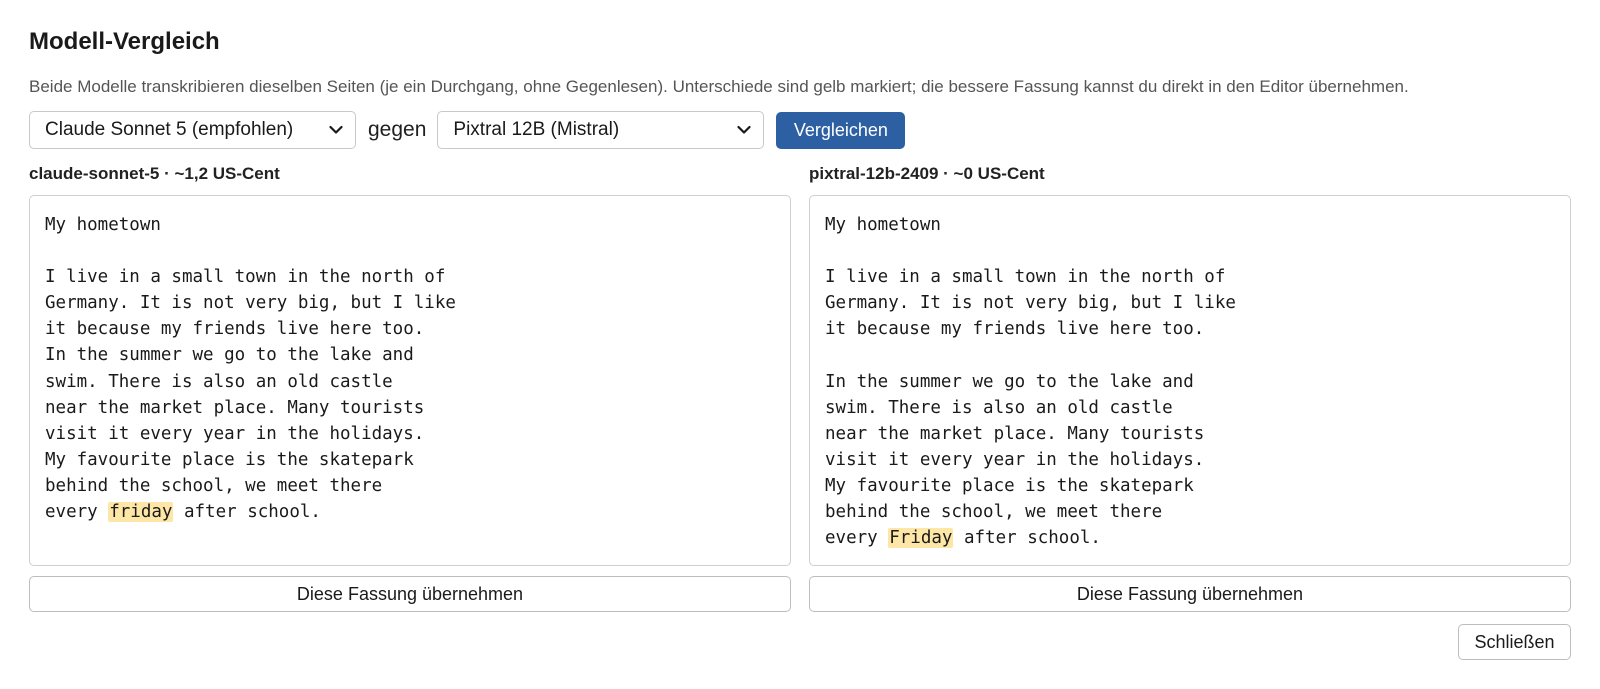 The image size is (1600, 689). What do you see at coordinates (921, 538) in the screenshot?
I see `diff-highlight: Friday` at bounding box center [921, 538].